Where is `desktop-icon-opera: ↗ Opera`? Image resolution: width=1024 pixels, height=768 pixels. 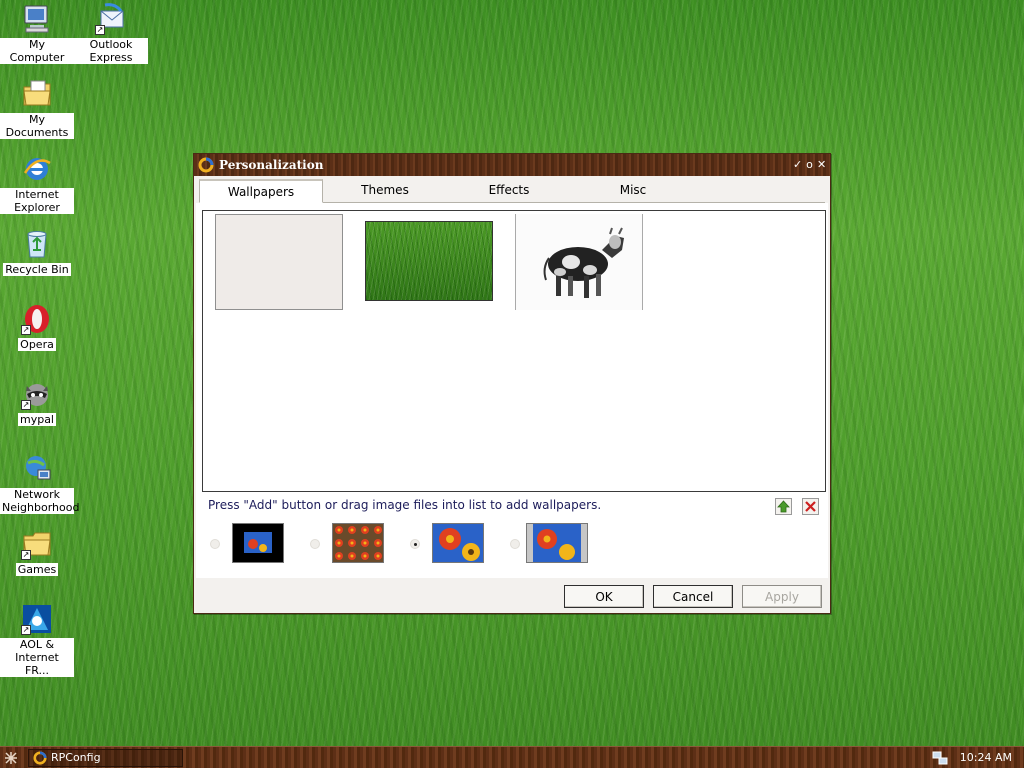
desktop-icon-opera: ↗ Opera is located at coordinates (37, 327).